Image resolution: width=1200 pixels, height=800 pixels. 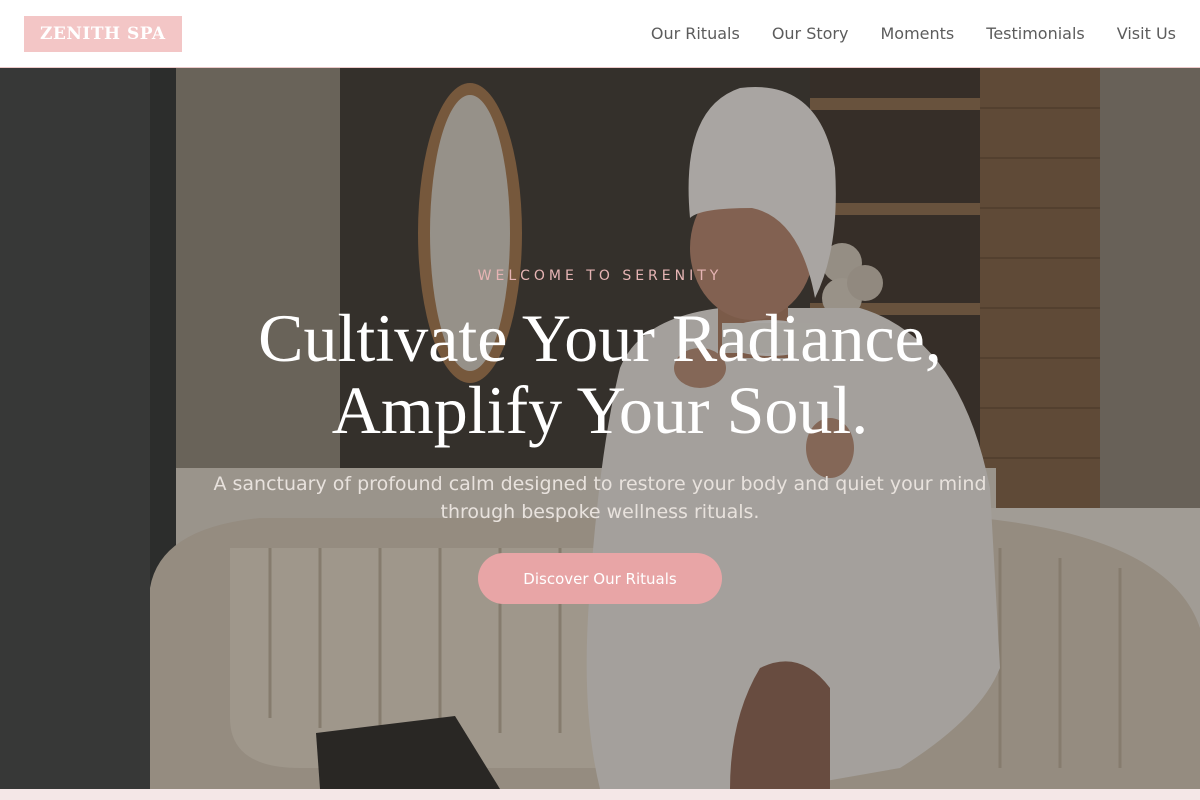 What do you see at coordinates (917, 33) in the screenshot?
I see `nav-moments: Moments` at bounding box center [917, 33].